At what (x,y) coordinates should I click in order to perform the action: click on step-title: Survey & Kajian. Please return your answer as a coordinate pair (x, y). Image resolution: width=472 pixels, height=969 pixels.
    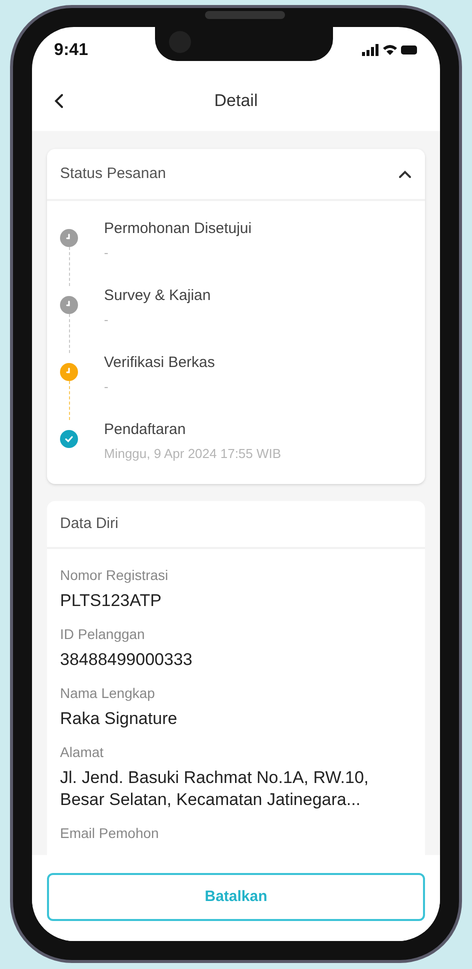
    Looking at the image, I should click on (157, 296).